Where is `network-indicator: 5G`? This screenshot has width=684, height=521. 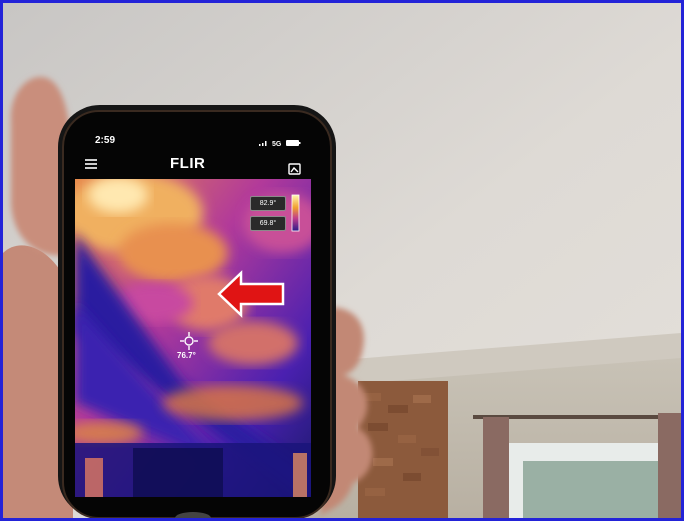 network-indicator: 5G is located at coordinates (277, 144).